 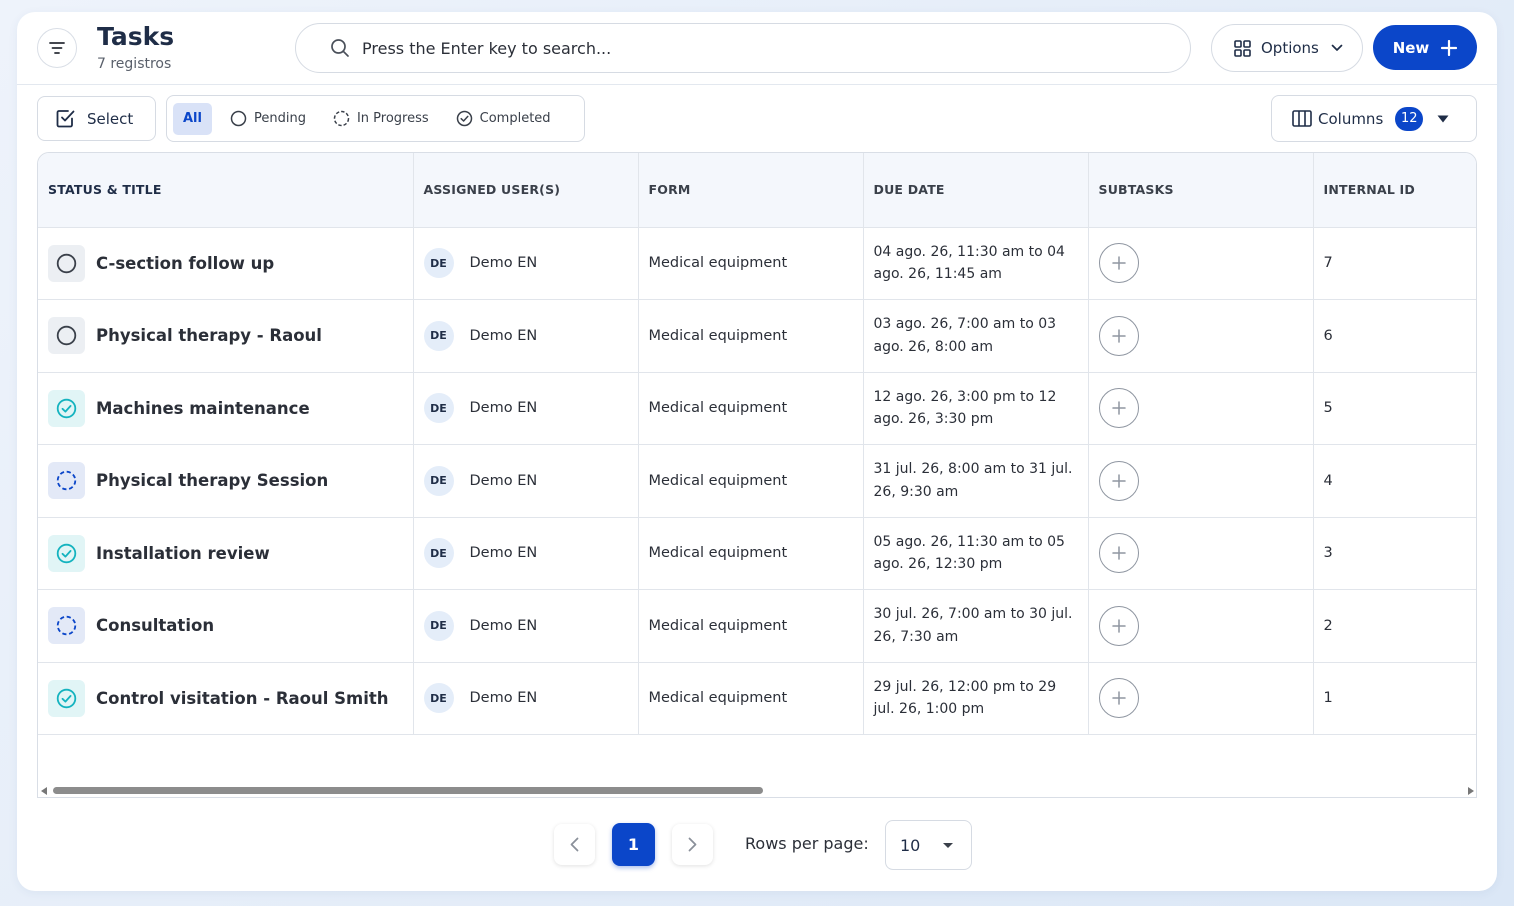 I want to click on status-title-cell: Installation review, so click(x=226, y=553).